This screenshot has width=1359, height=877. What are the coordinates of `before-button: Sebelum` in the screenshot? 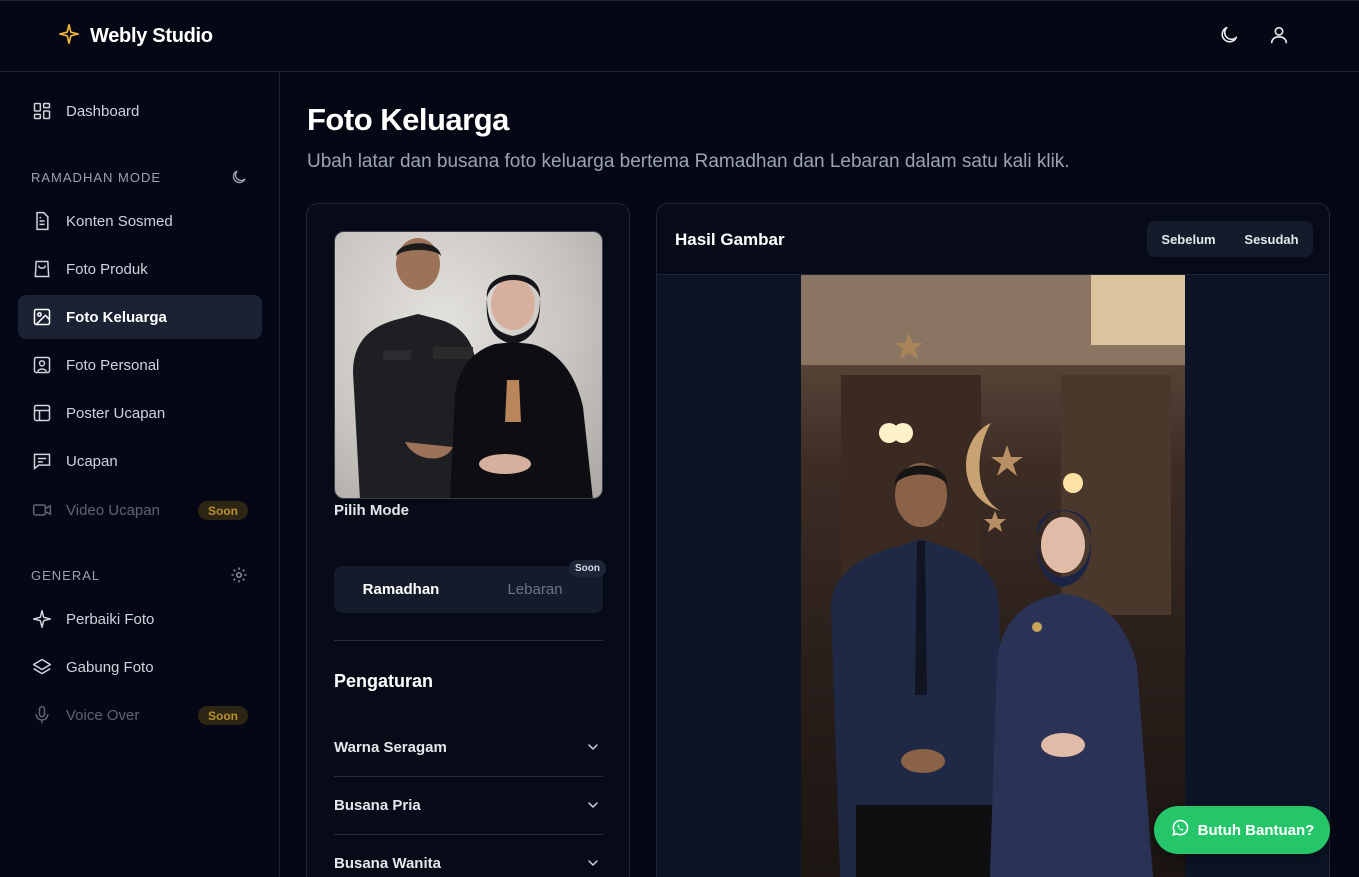 It's located at (1188, 239).